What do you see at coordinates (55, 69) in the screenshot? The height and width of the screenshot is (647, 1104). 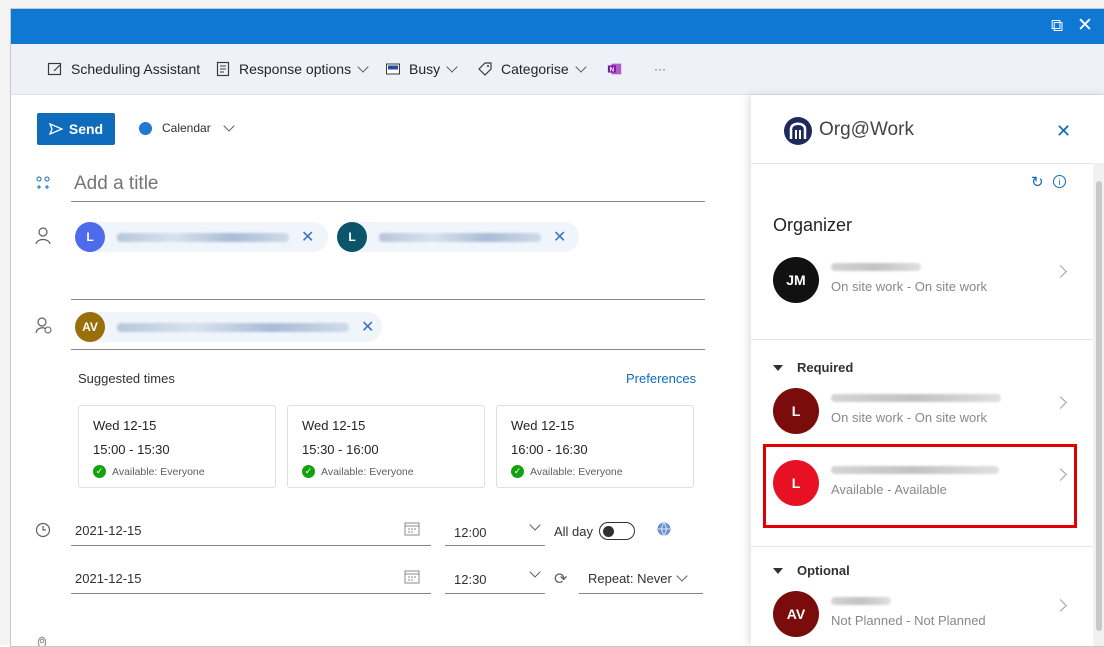 I see `scheduling-icon` at bounding box center [55, 69].